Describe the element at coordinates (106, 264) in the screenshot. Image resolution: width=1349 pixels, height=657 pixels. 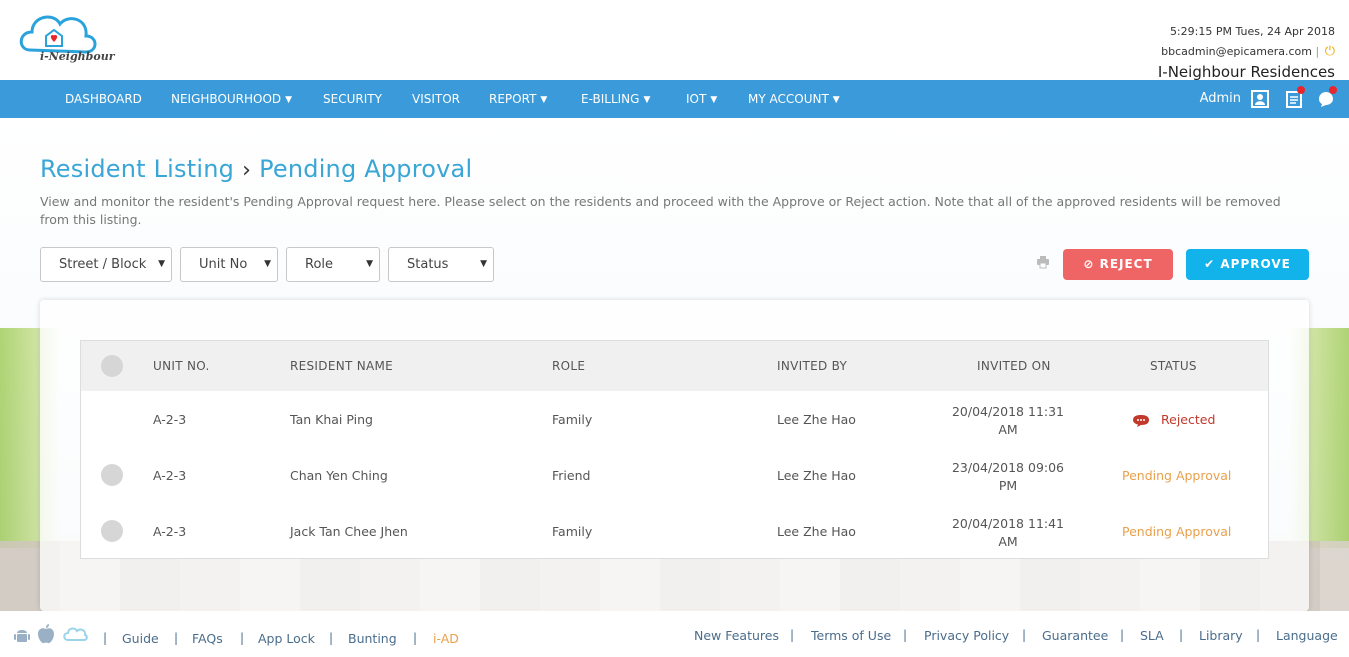
I see `street-block-select: Street / Block ▼` at that location.